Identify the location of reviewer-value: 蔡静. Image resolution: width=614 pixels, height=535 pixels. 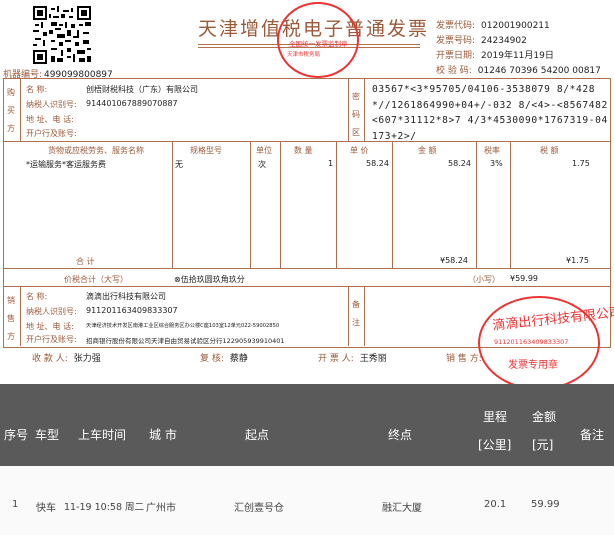
(238, 359).